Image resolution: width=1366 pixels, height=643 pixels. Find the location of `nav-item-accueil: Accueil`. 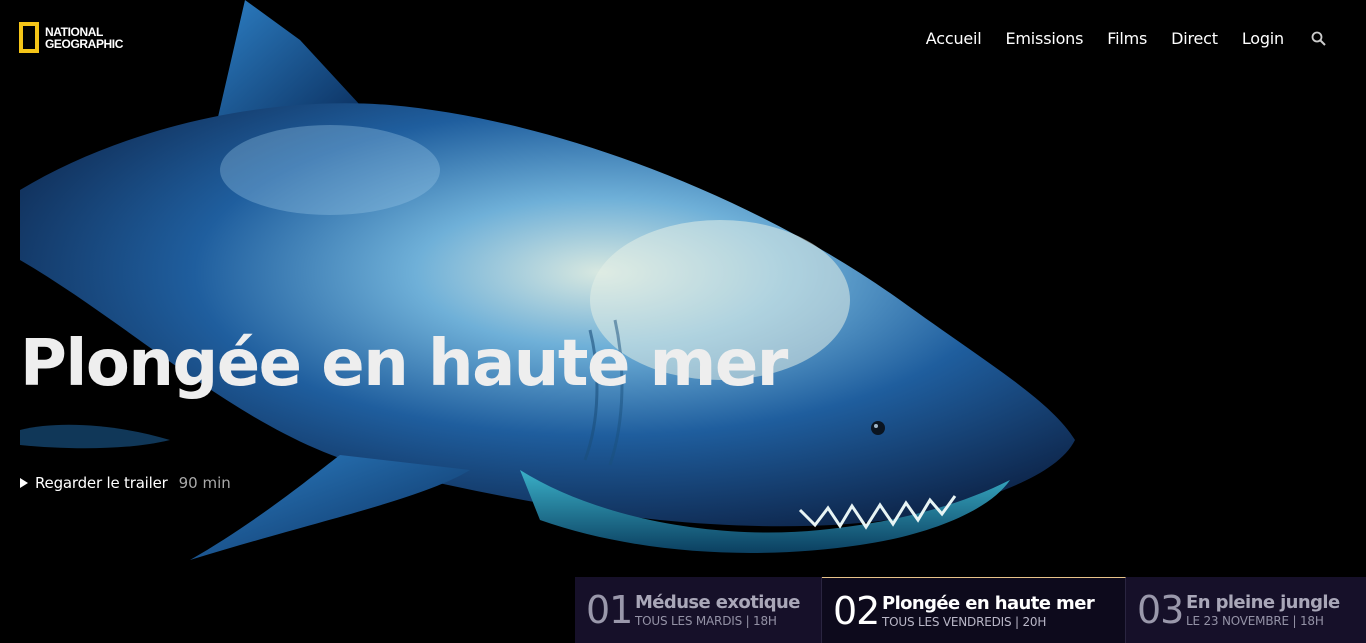

nav-item-accueil: Accueil is located at coordinates (954, 38).